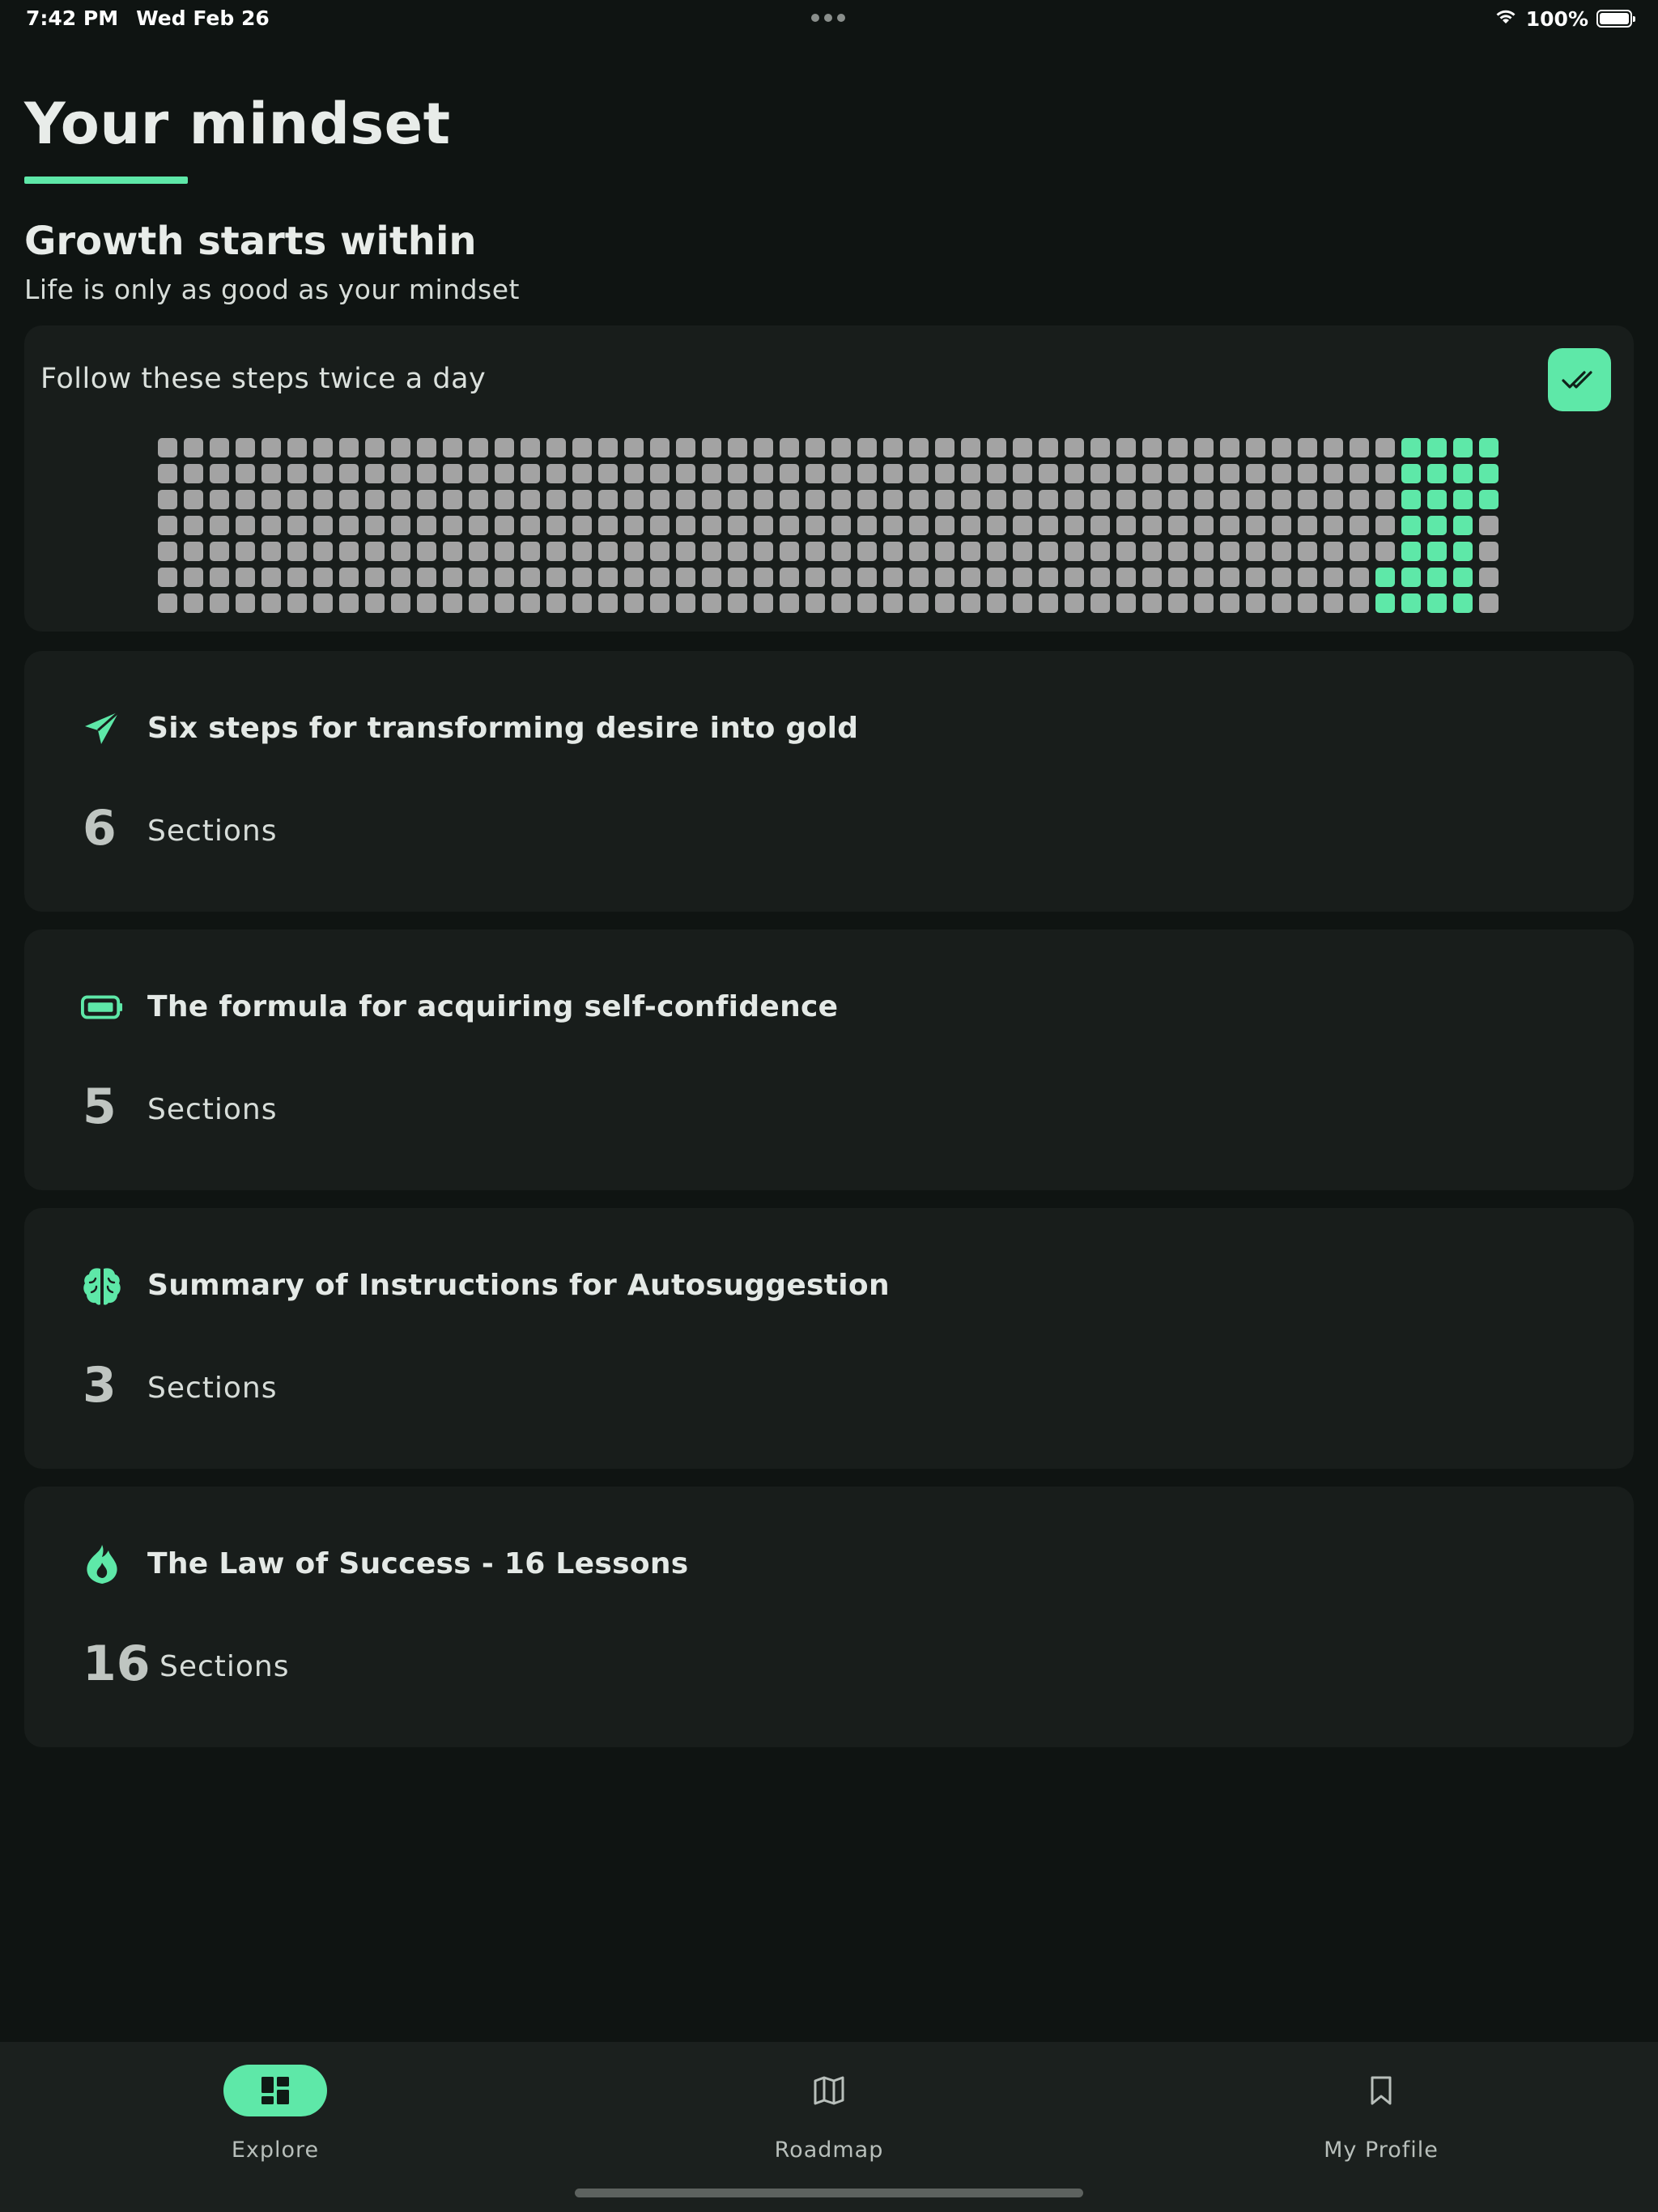  What do you see at coordinates (272, 289) in the screenshot?
I see `section-subheading: Life is only as good as your mindset` at bounding box center [272, 289].